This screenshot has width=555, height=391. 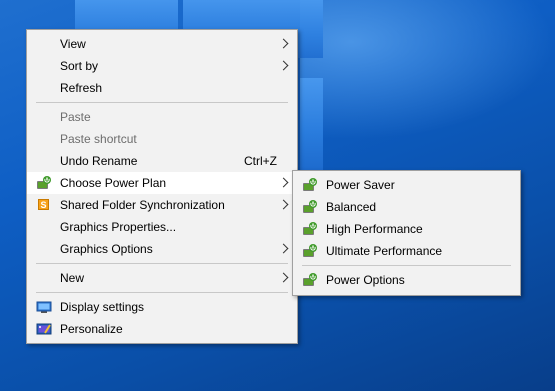 I want to click on menu-item-label: Refresh, so click(x=81, y=88).